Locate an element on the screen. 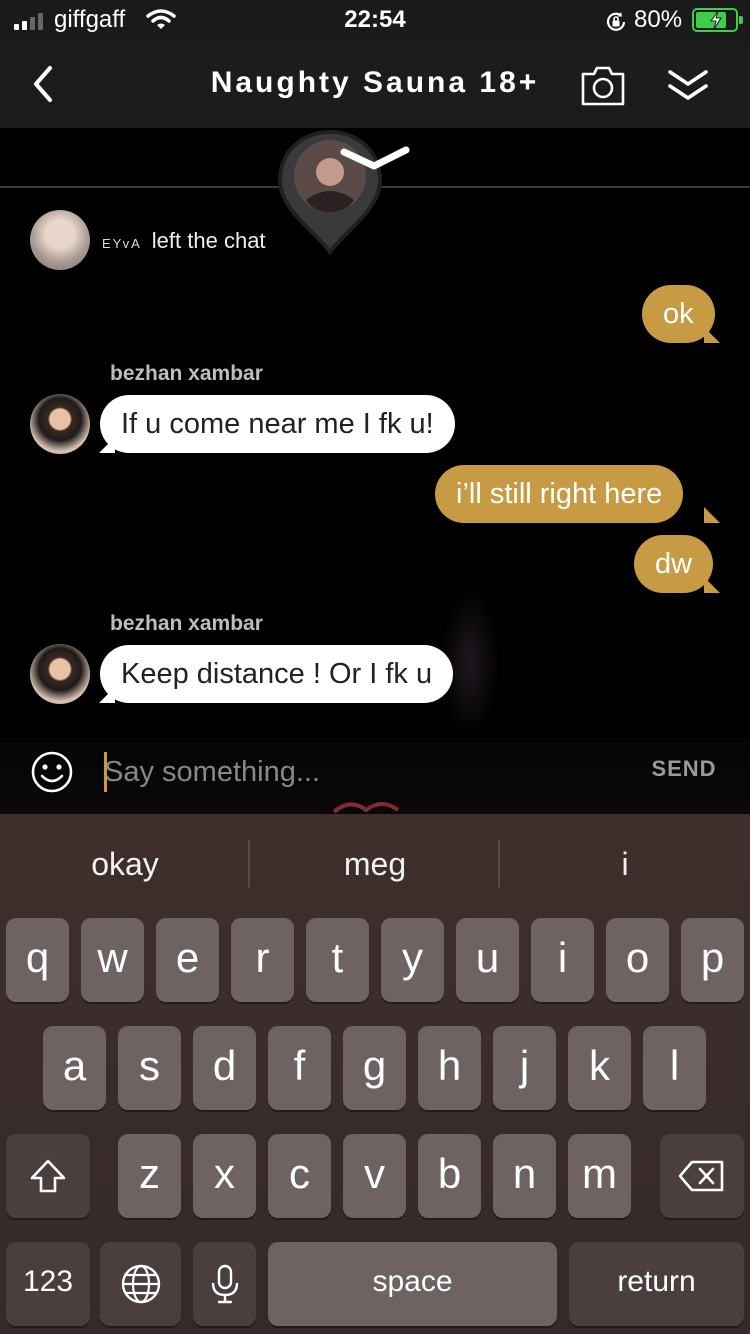 The width and height of the screenshot is (750, 1334). suggestion-bar: okay meg i is located at coordinates (375, 864).